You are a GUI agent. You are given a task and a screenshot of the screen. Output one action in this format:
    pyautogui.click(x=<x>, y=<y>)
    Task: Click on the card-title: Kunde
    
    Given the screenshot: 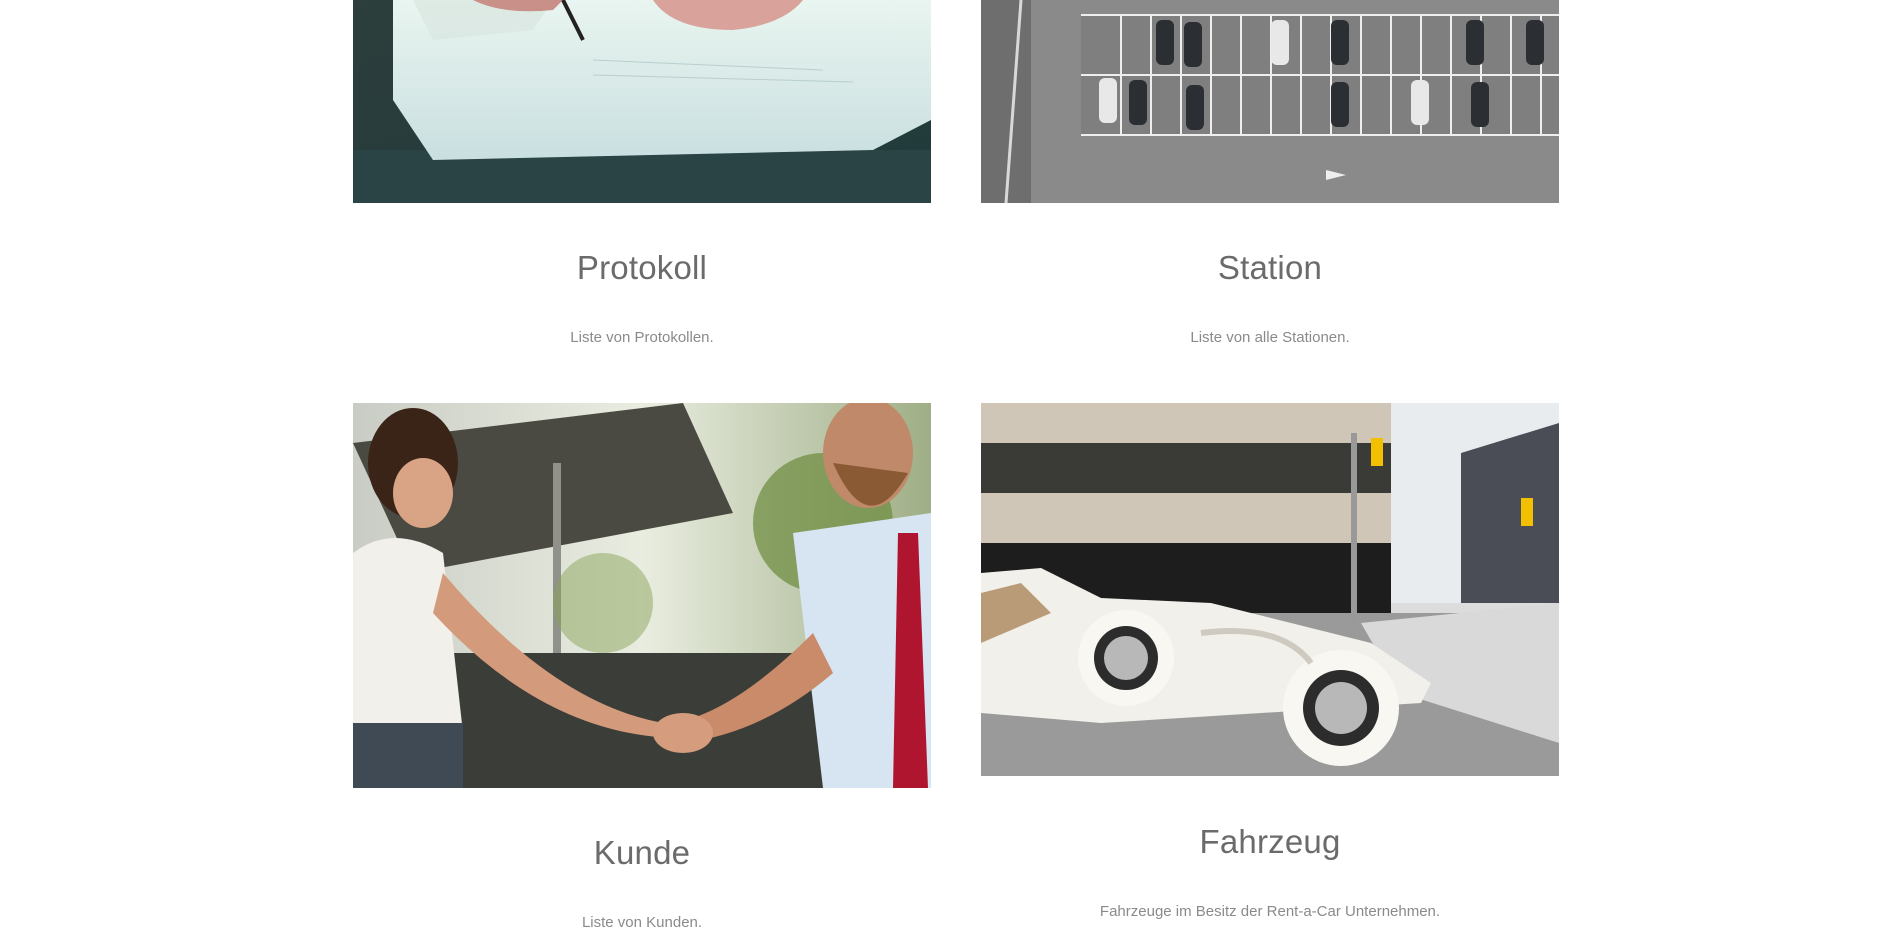 What is the action you would take?
    pyautogui.click(x=642, y=853)
    